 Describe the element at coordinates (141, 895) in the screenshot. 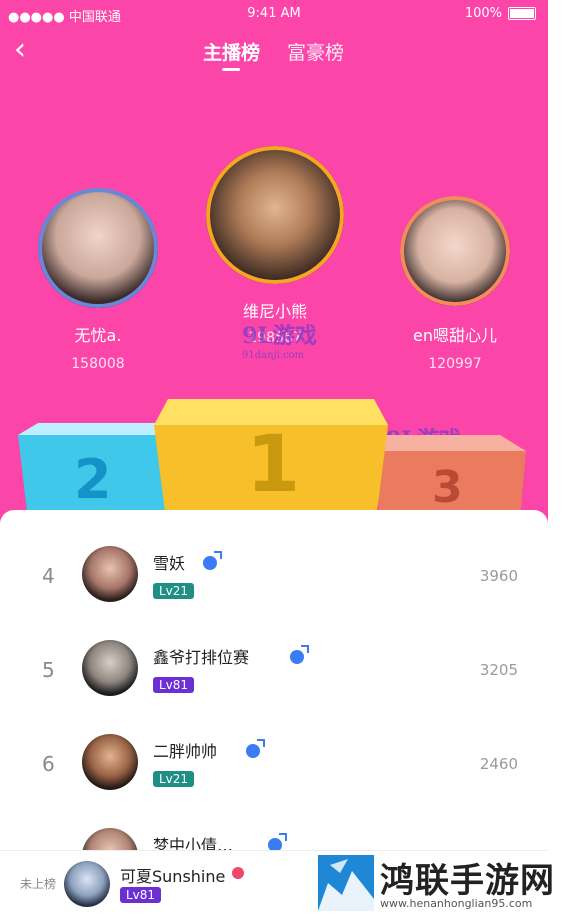

I see `my-level-badge: Lv81` at that location.